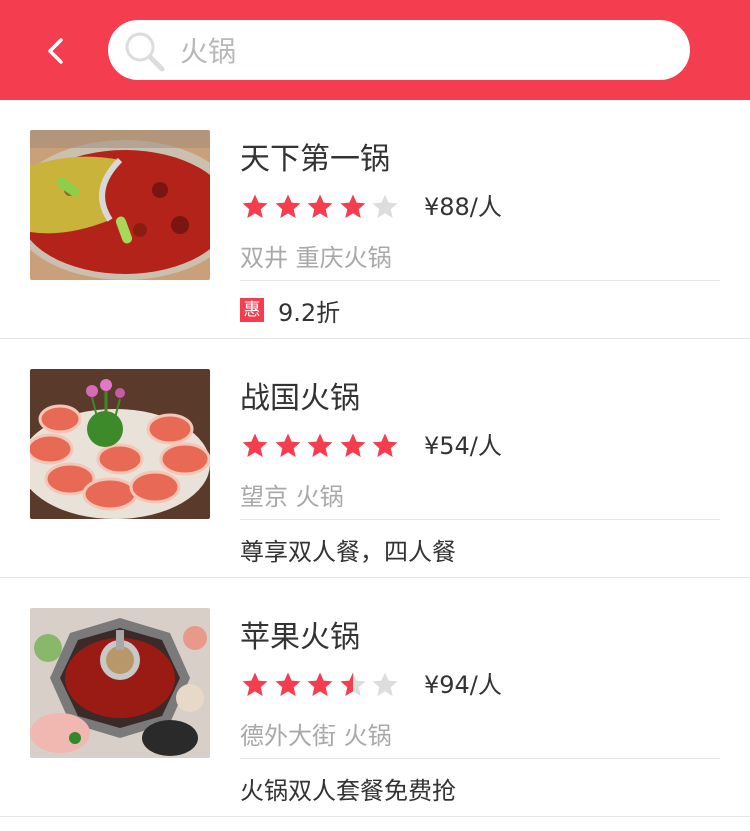  I want to click on back-button, so click(55, 50).